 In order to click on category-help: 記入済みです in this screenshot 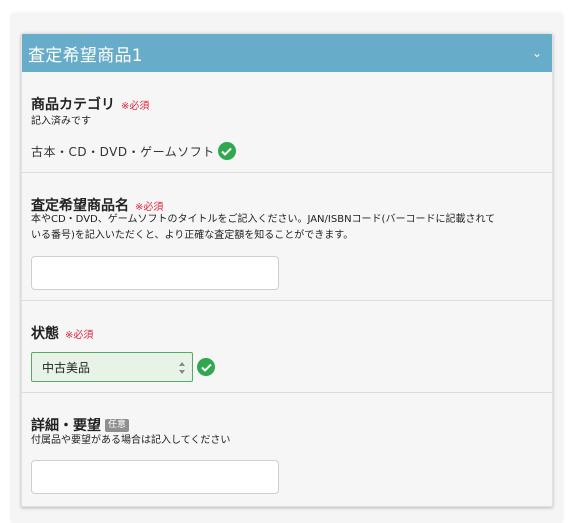, I will do `click(61, 121)`.